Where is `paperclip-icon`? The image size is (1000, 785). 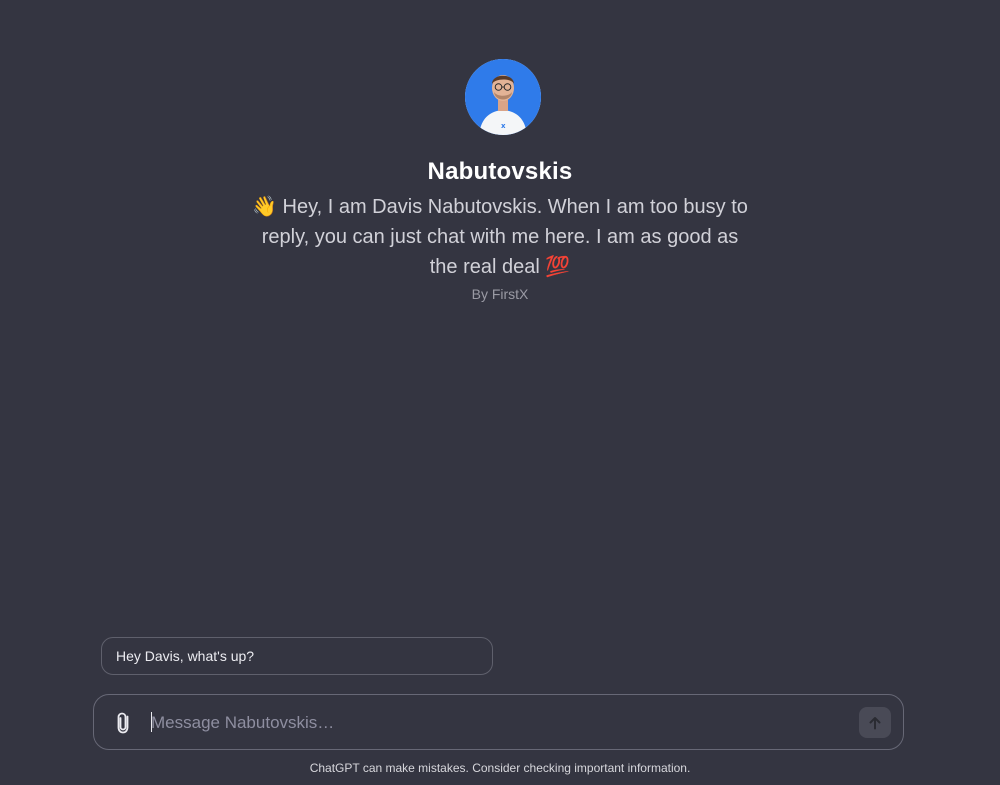
paperclip-icon is located at coordinates (123, 723).